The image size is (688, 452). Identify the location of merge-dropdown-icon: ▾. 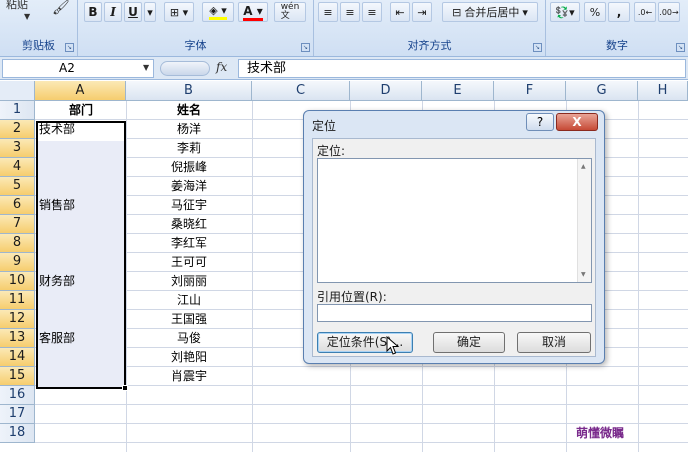
(525, 12).